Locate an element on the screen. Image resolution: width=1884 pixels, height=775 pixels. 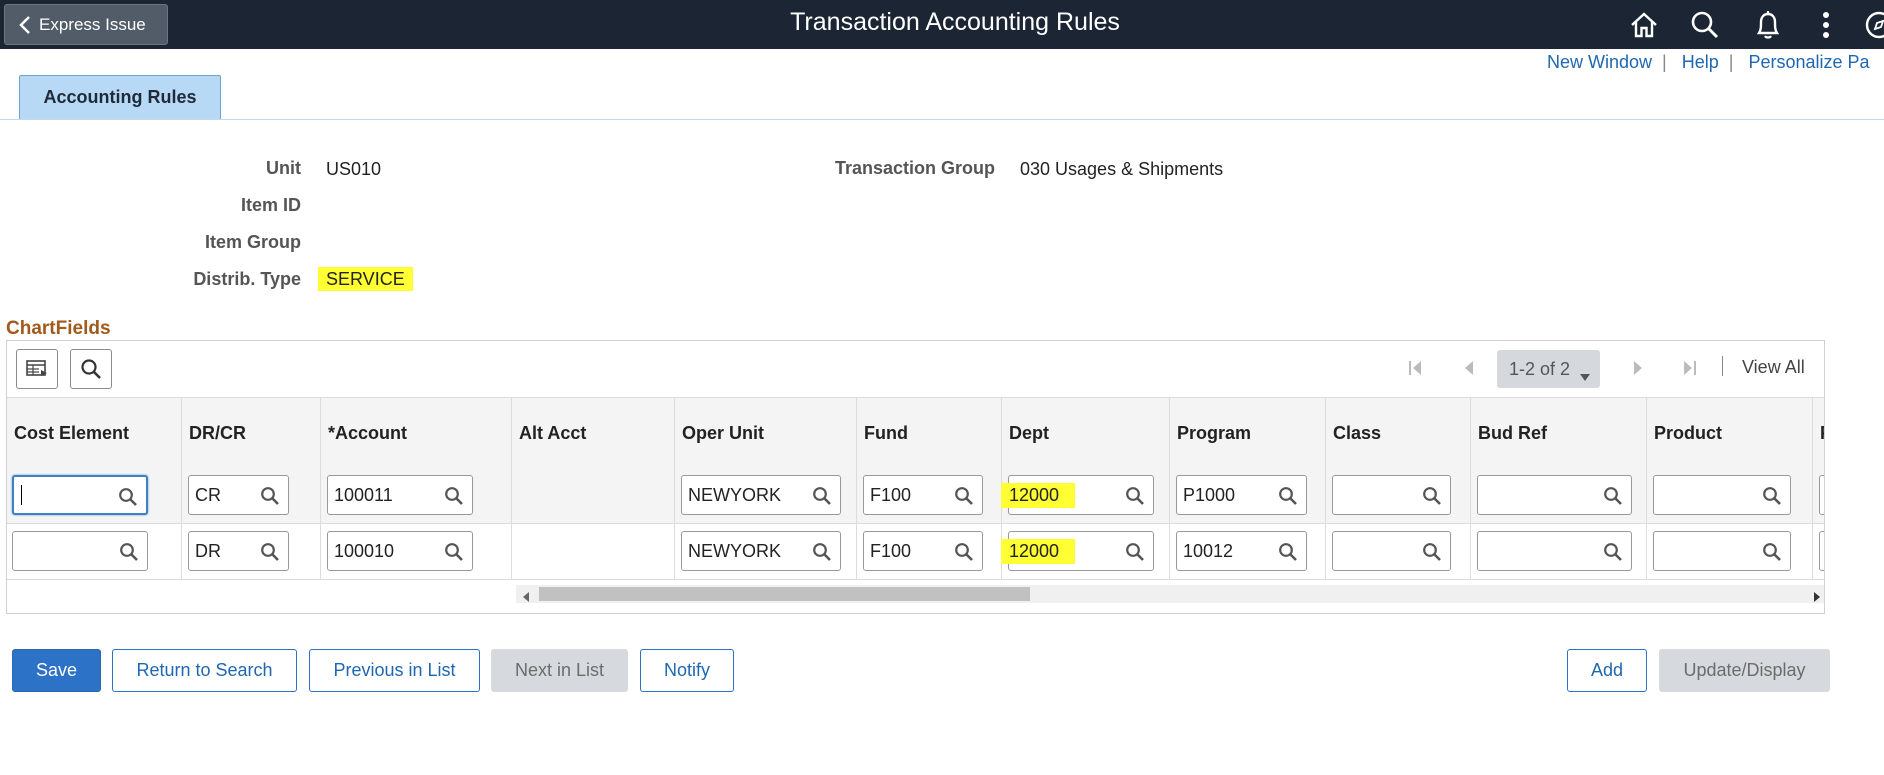
update-display-button: Update/Display is located at coordinates (1744, 670).